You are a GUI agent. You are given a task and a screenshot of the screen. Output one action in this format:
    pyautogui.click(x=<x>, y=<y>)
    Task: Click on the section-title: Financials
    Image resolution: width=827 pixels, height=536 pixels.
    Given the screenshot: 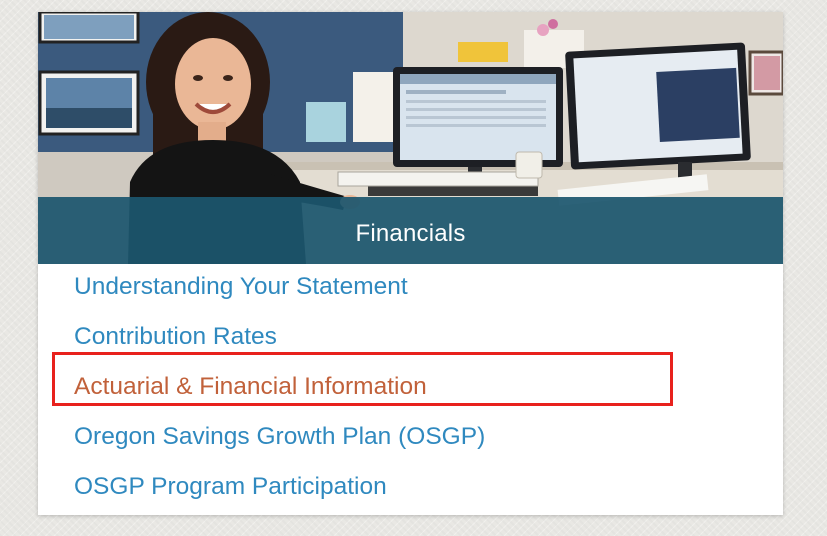 What is the action you would take?
    pyautogui.click(x=410, y=233)
    